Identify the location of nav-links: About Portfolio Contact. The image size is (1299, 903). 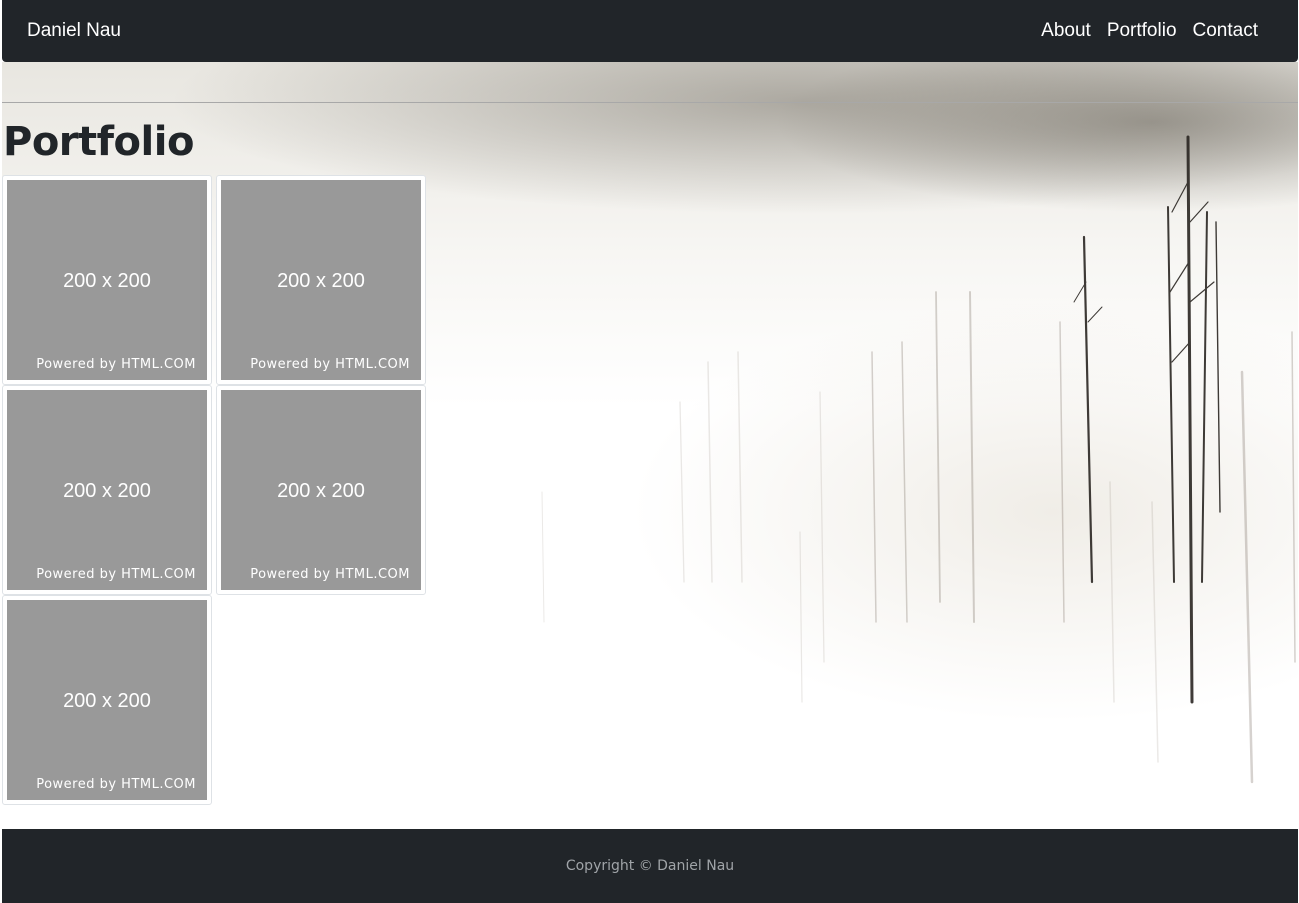
(1149, 31).